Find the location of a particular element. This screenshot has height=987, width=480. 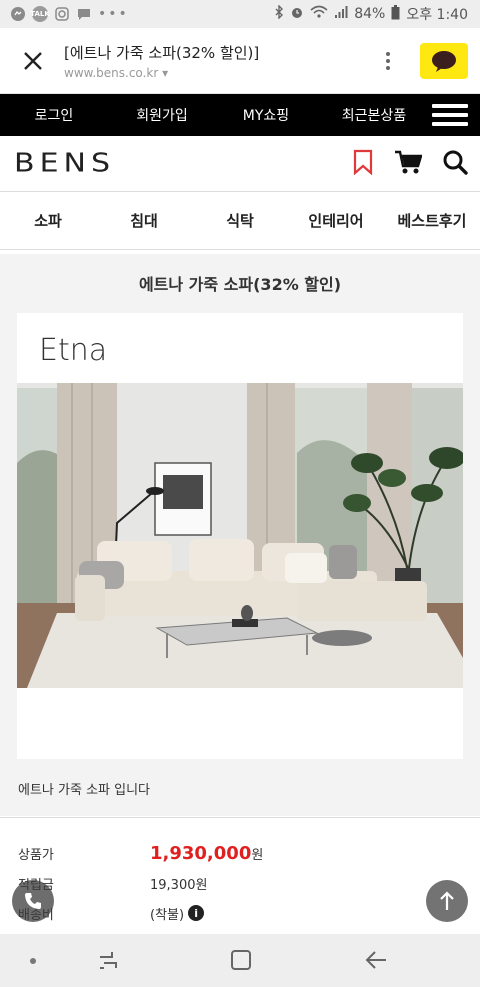

category-sofa: 소파 is located at coordinates (48, 220).